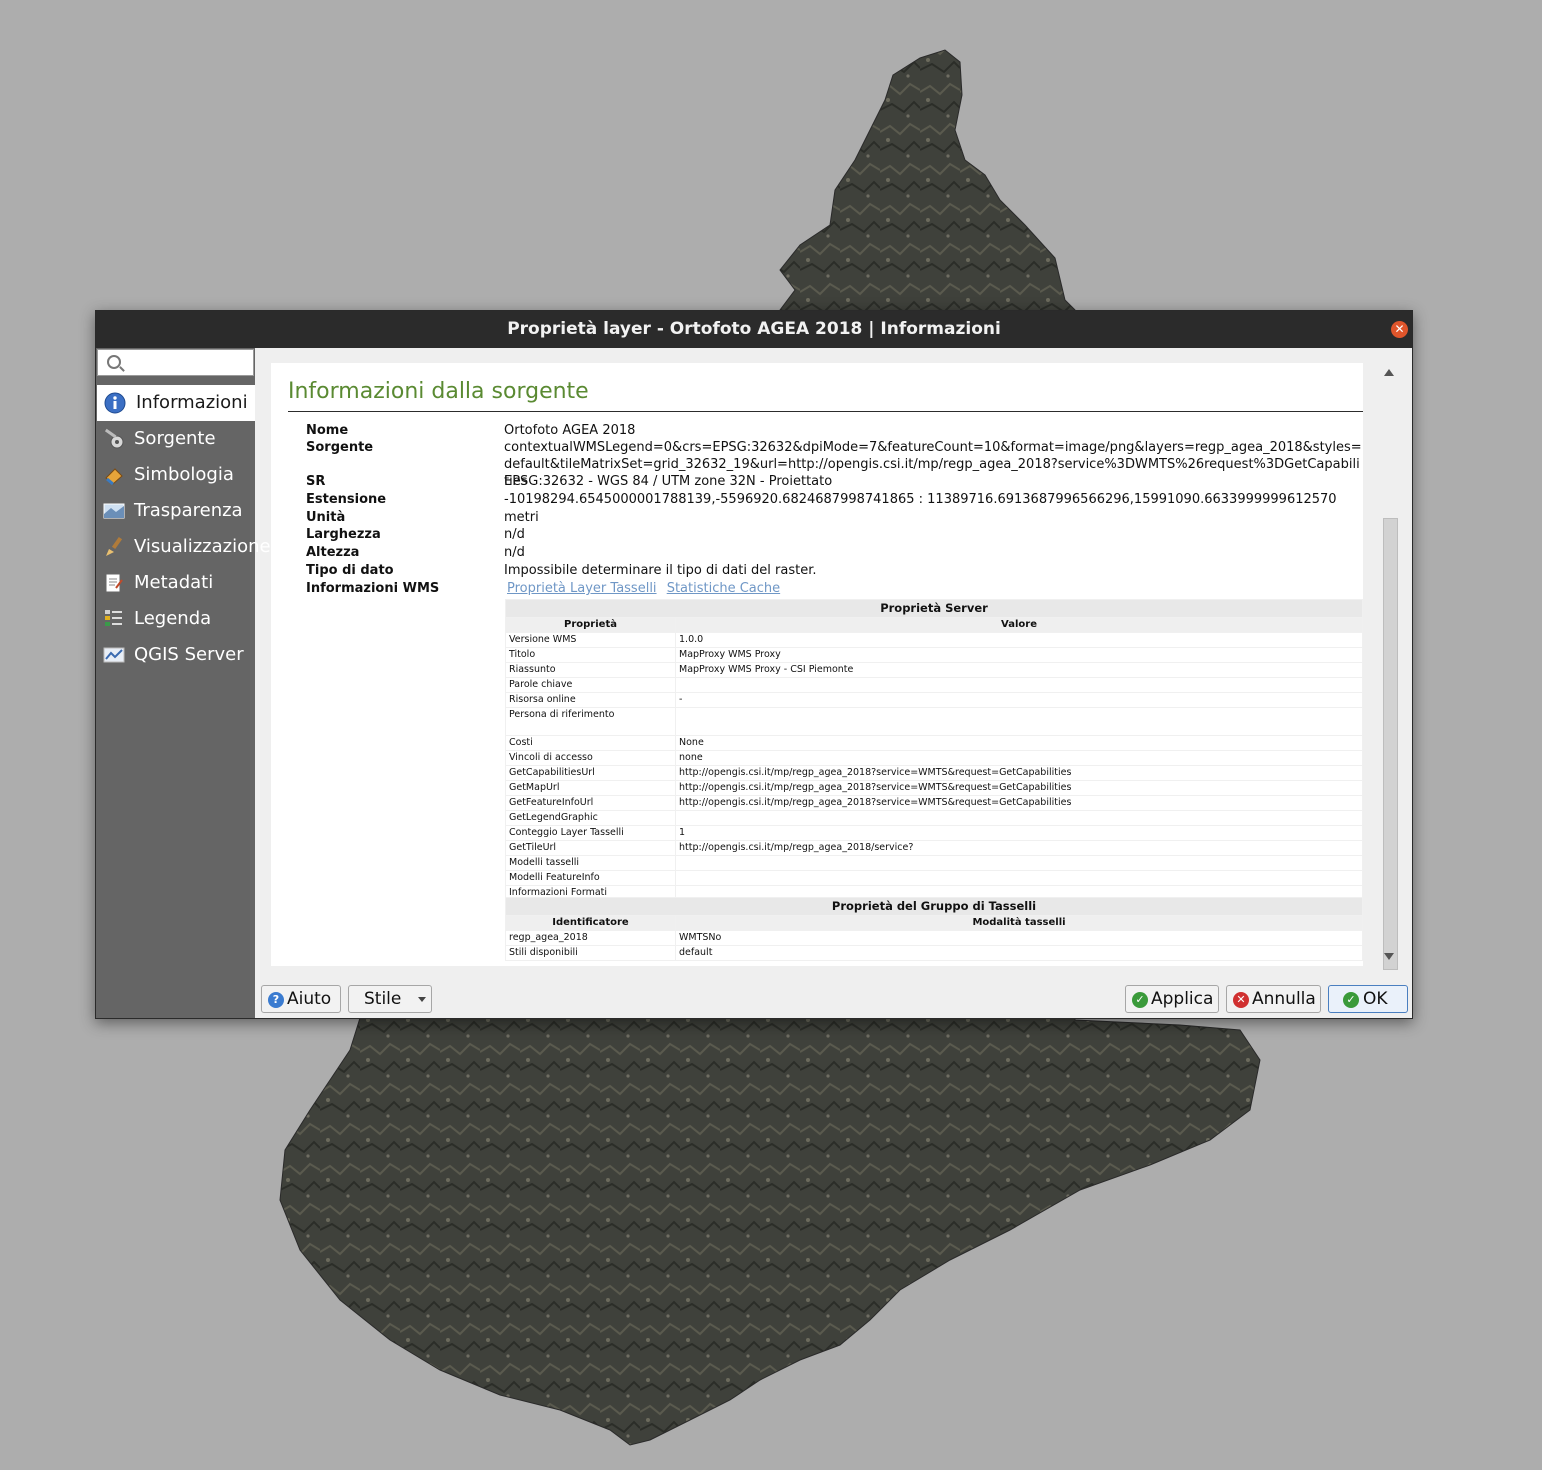 This screenshot has width=1542, height=1470. Describe the element at coordinates (825, 411) in the screenshot. I see `heading-divider` at that location.